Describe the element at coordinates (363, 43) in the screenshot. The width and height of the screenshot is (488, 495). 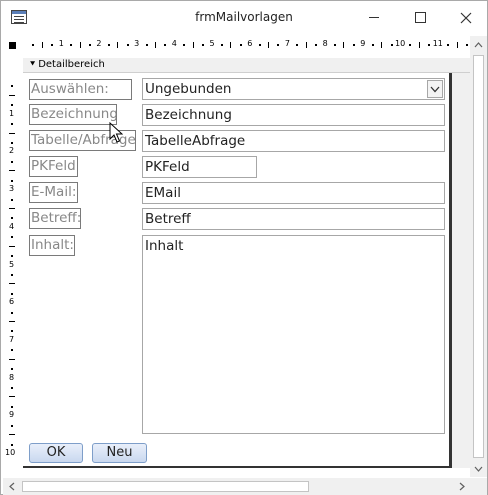
I see `ruler-number: 9` at that location.